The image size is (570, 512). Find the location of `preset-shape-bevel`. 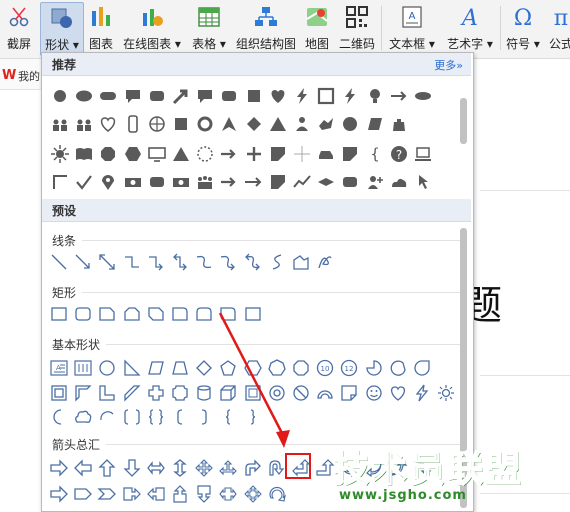

preset-shape-bevel is located at coordinates (253, 393).